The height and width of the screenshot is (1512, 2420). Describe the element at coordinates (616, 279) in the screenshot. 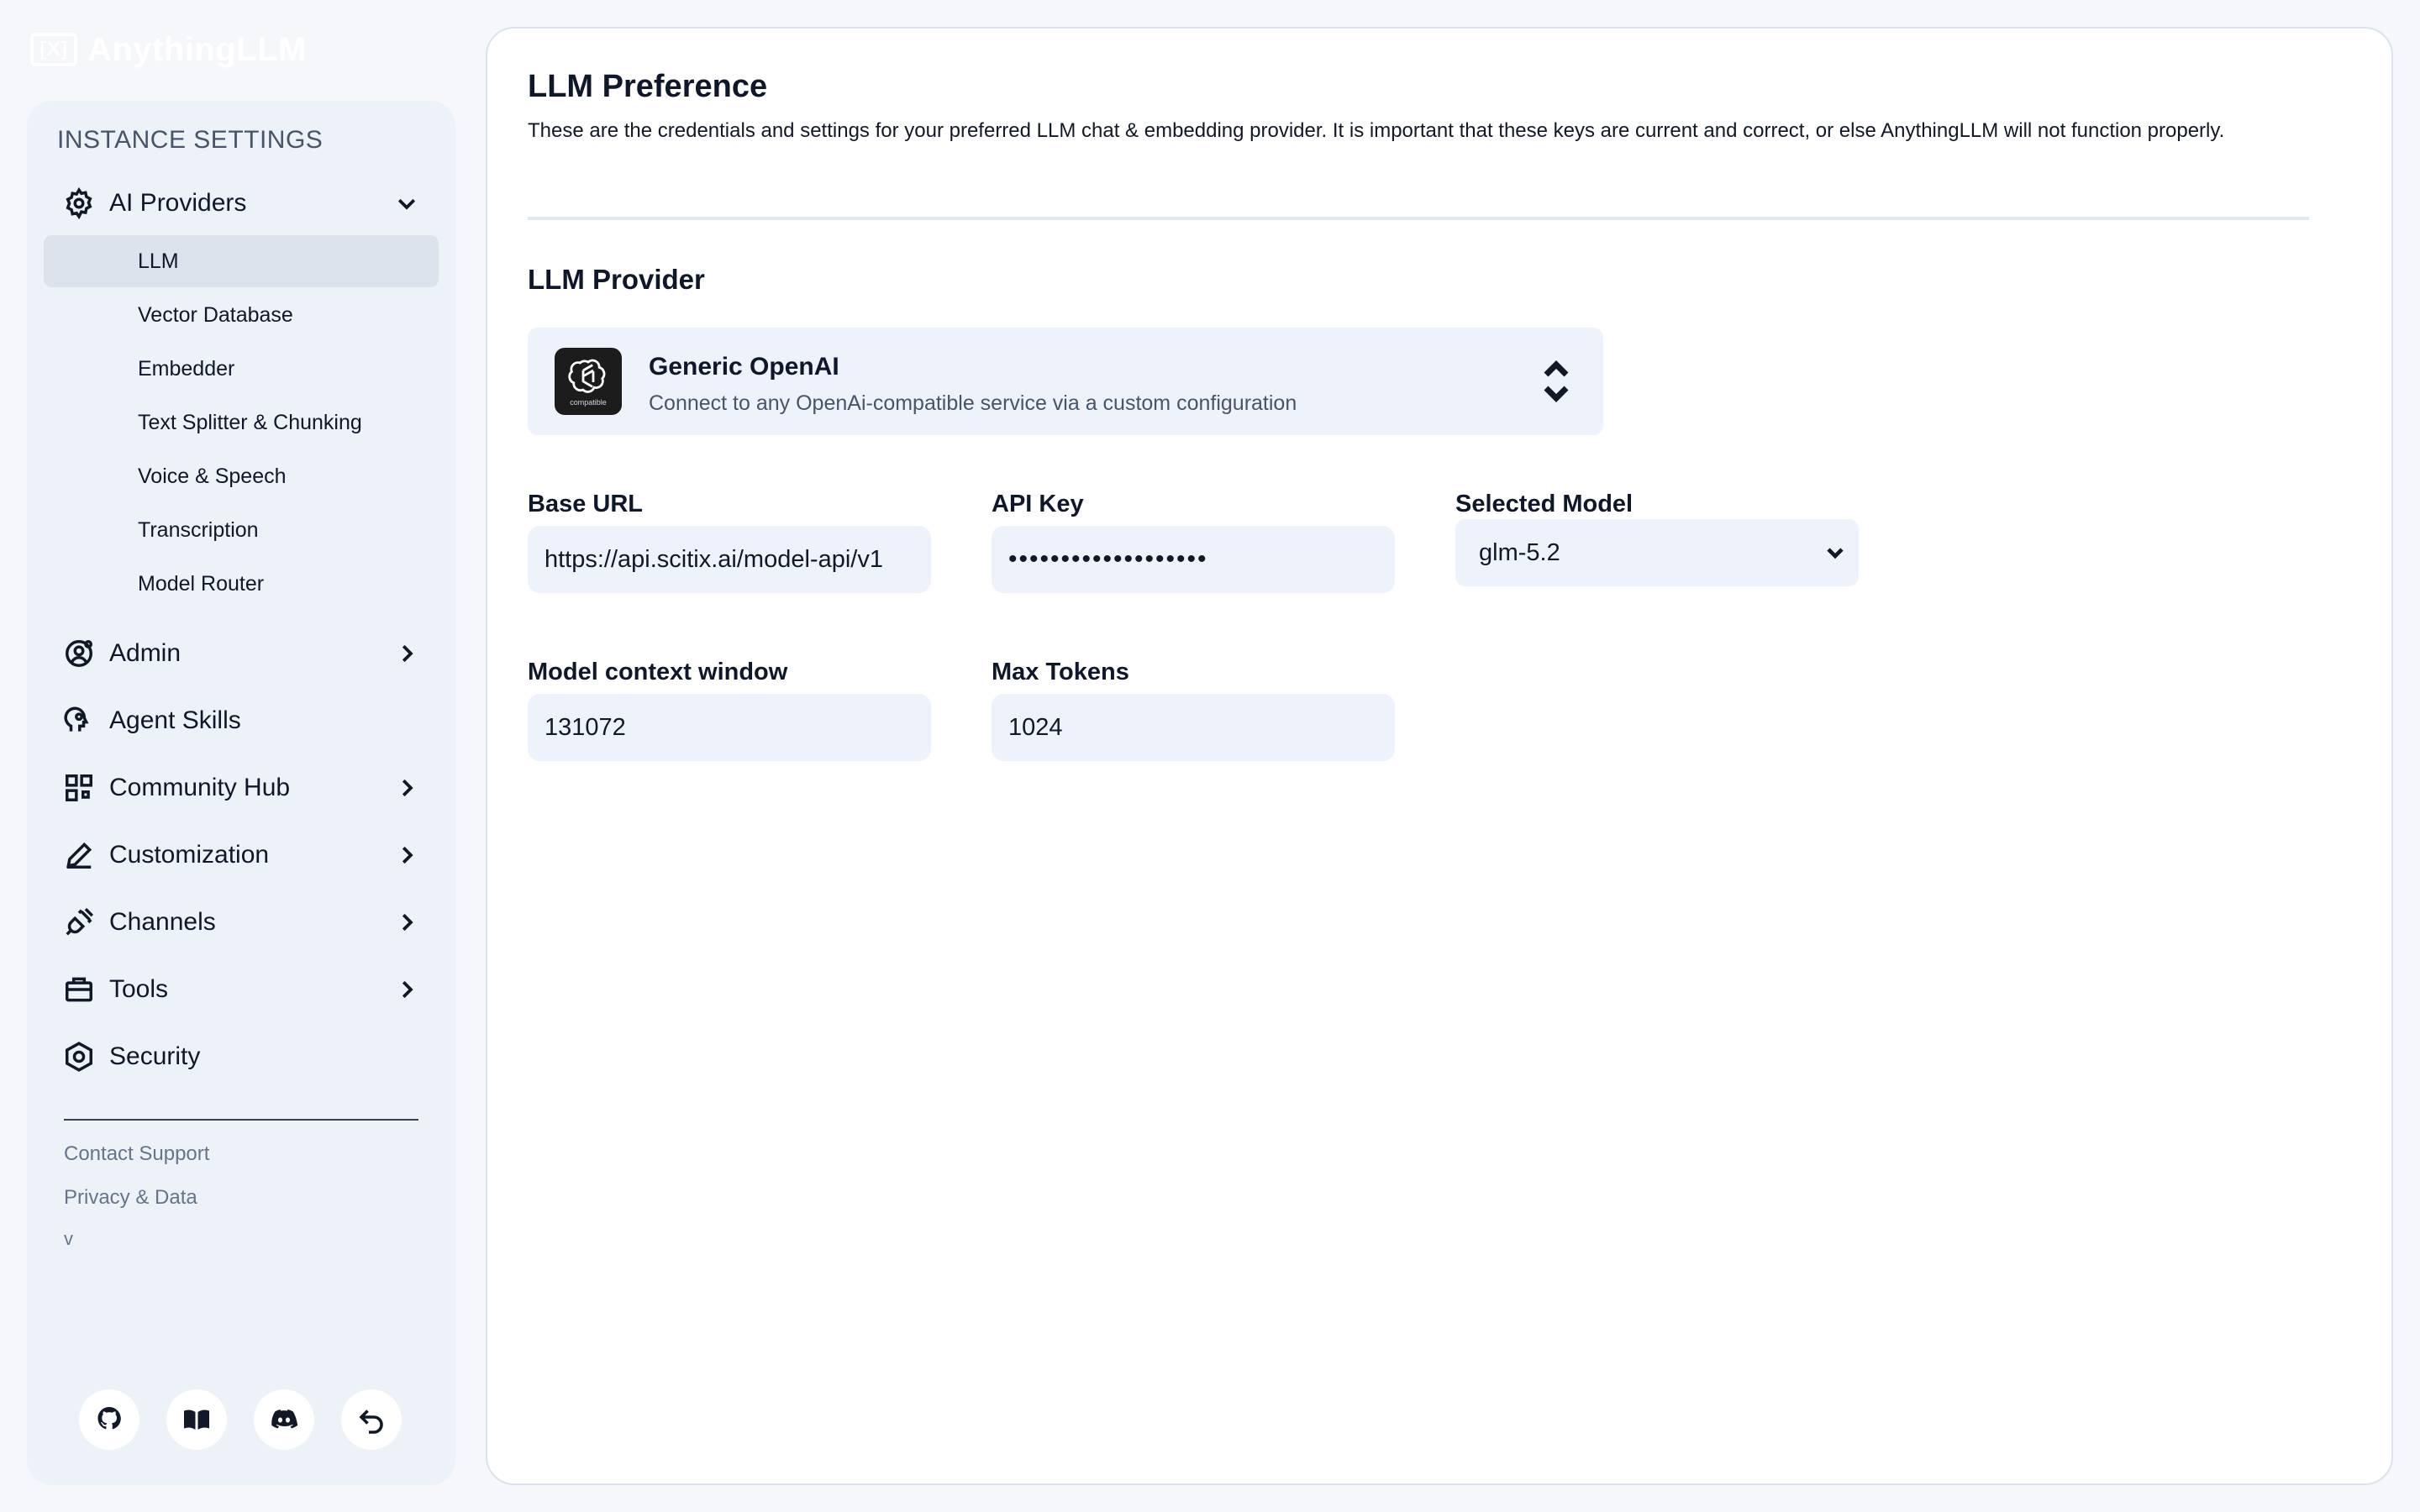

I see `llm-provider-title: LLM Provider` at that location.